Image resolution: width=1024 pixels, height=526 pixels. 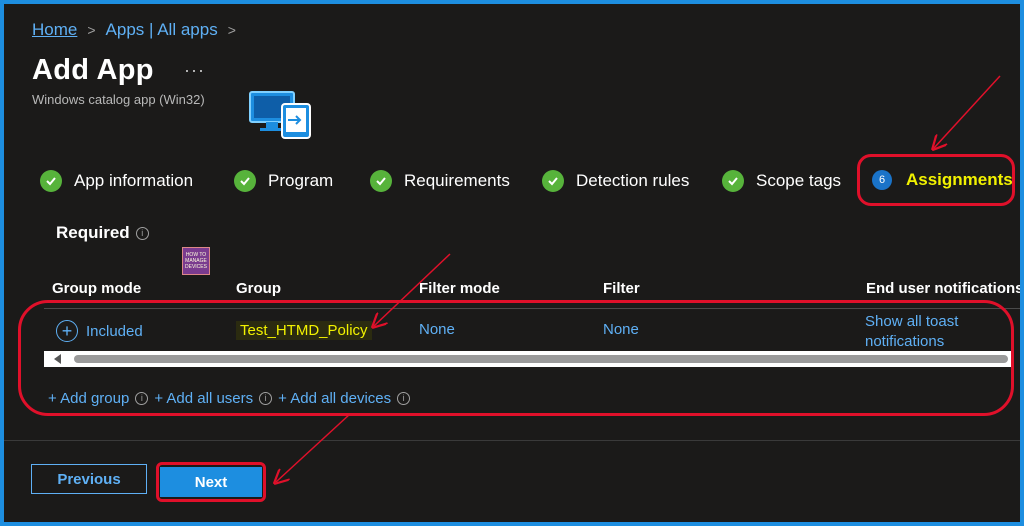 What do you see at coordinates (93, 70) in the screenshot?
I see `page-title: Add App` at bounding box center [93, 70].